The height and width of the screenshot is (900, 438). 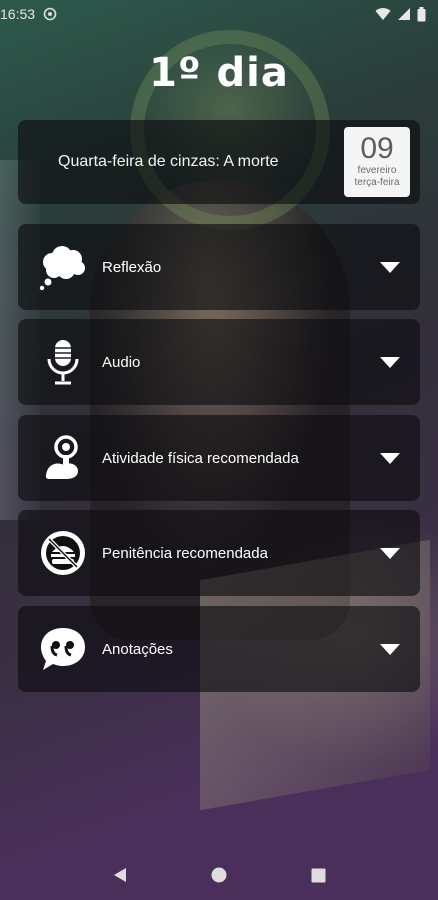 I want to click on day-card-title: Quarta-feira de cinzas: A morte, so click(x=168, y=161).